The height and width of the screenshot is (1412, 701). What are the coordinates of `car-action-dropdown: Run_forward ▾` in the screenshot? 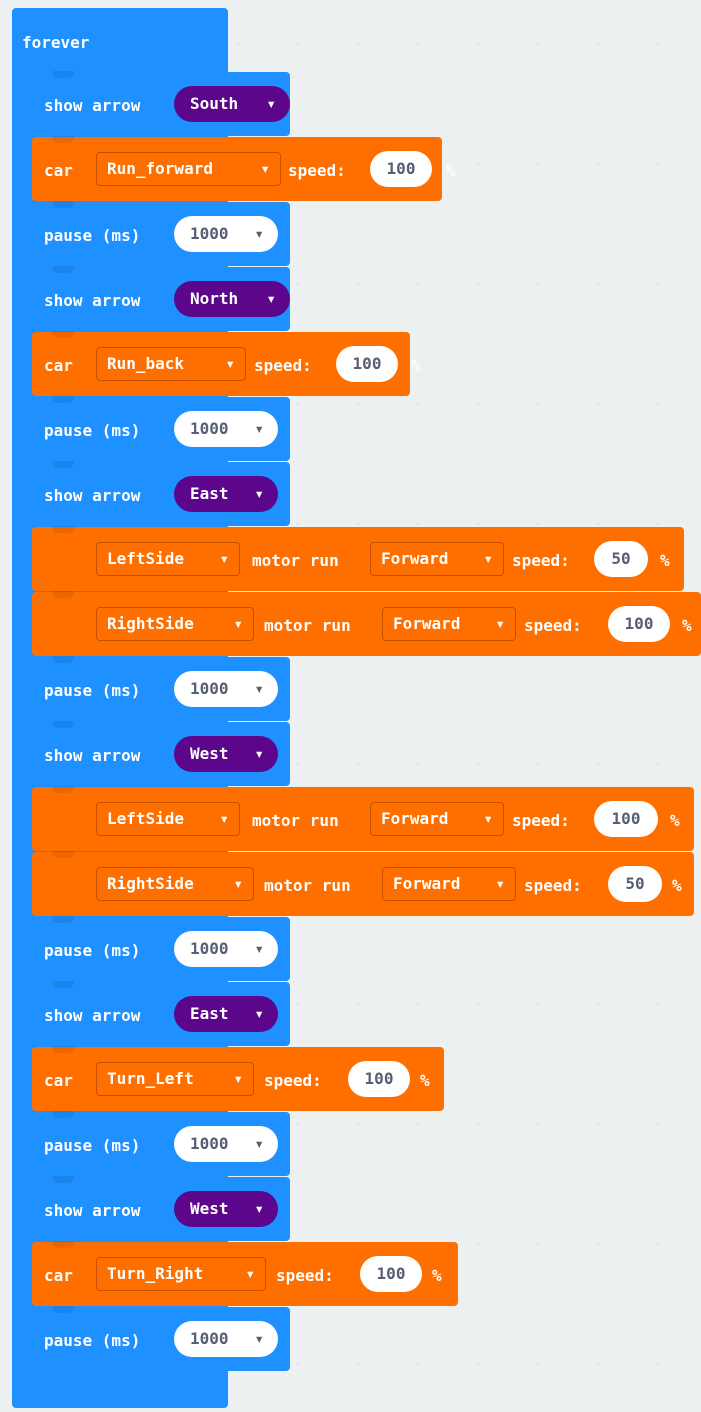 It's located at (188, 169).